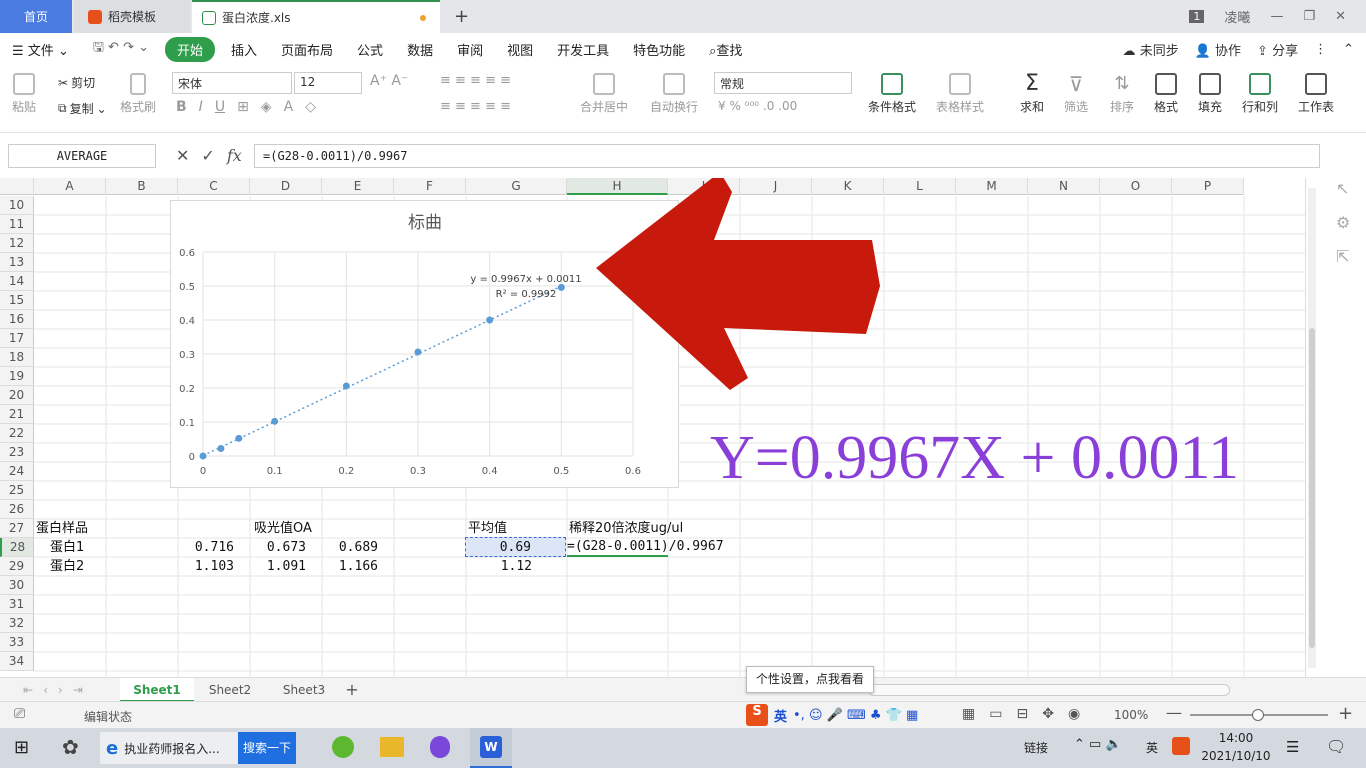  I want to click on zoom-level: 100%, so click(1131, 715).